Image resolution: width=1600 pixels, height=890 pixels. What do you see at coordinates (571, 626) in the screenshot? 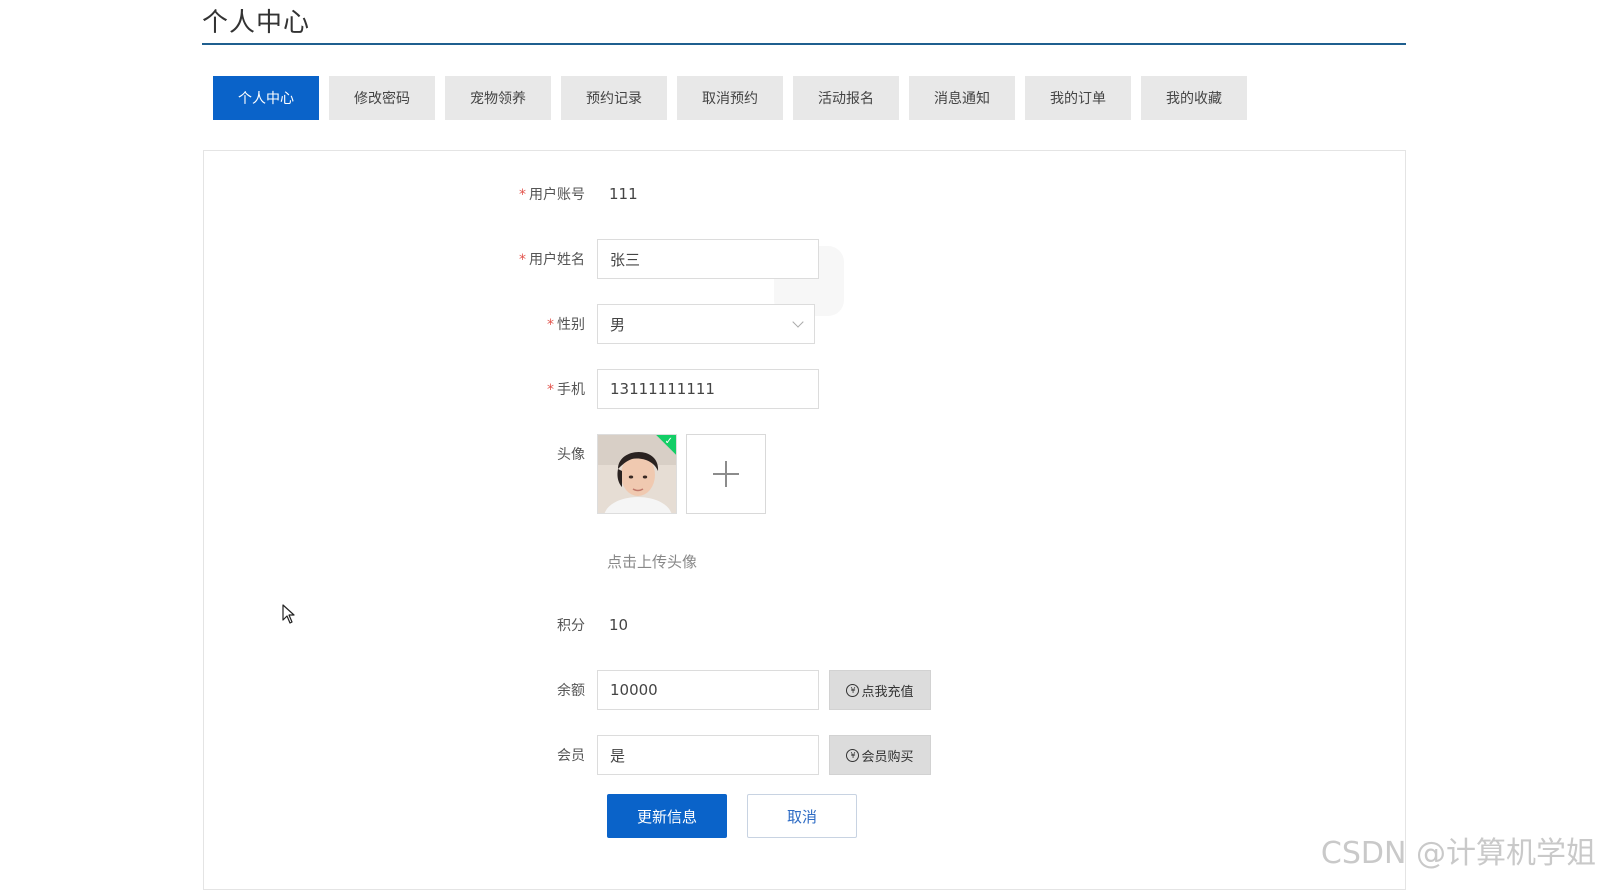
I see `points-label: 积分` at bounding box center [571, 626].